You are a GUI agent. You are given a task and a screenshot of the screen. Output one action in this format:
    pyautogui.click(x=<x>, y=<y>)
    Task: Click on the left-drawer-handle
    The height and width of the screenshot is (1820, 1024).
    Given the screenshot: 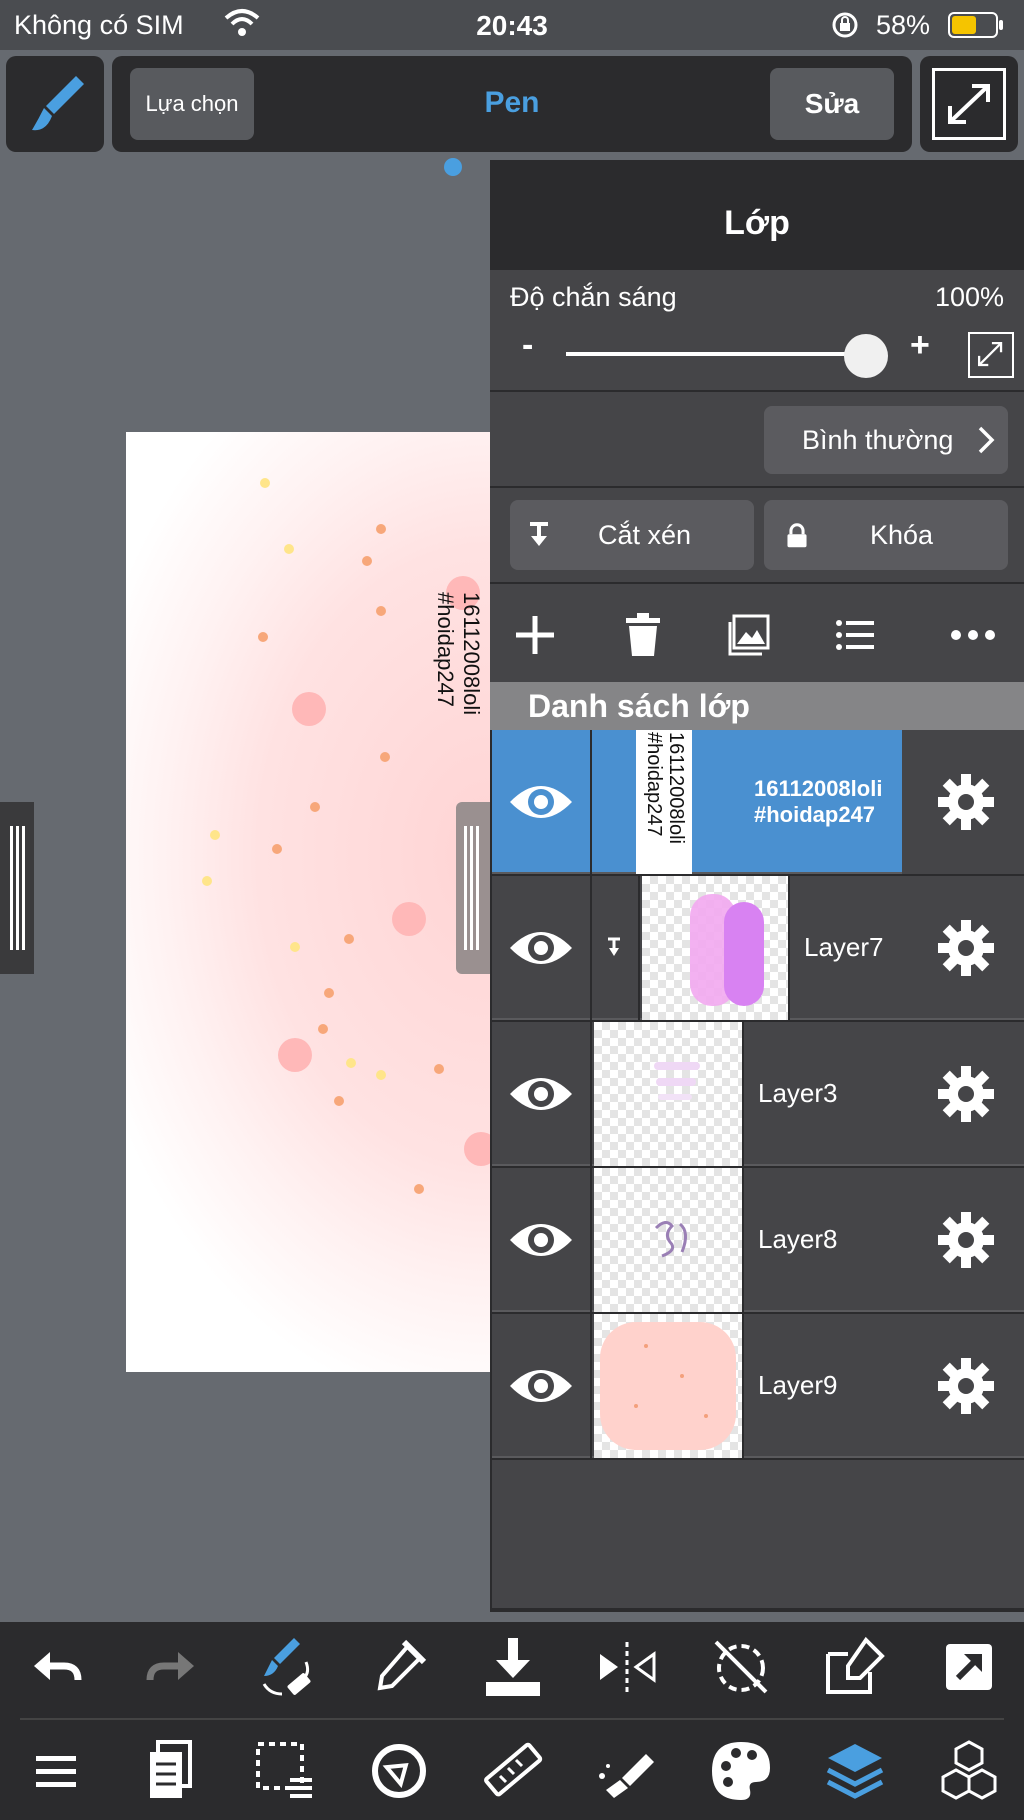 What is the action you would take?
    pyautogui.click(x=17, y=888)
    